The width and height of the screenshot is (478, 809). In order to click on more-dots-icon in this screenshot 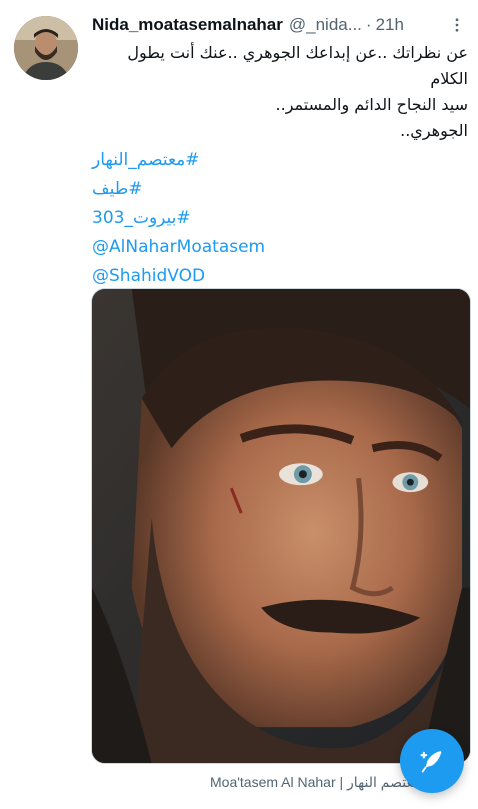, I will do `click(457, 25)`.